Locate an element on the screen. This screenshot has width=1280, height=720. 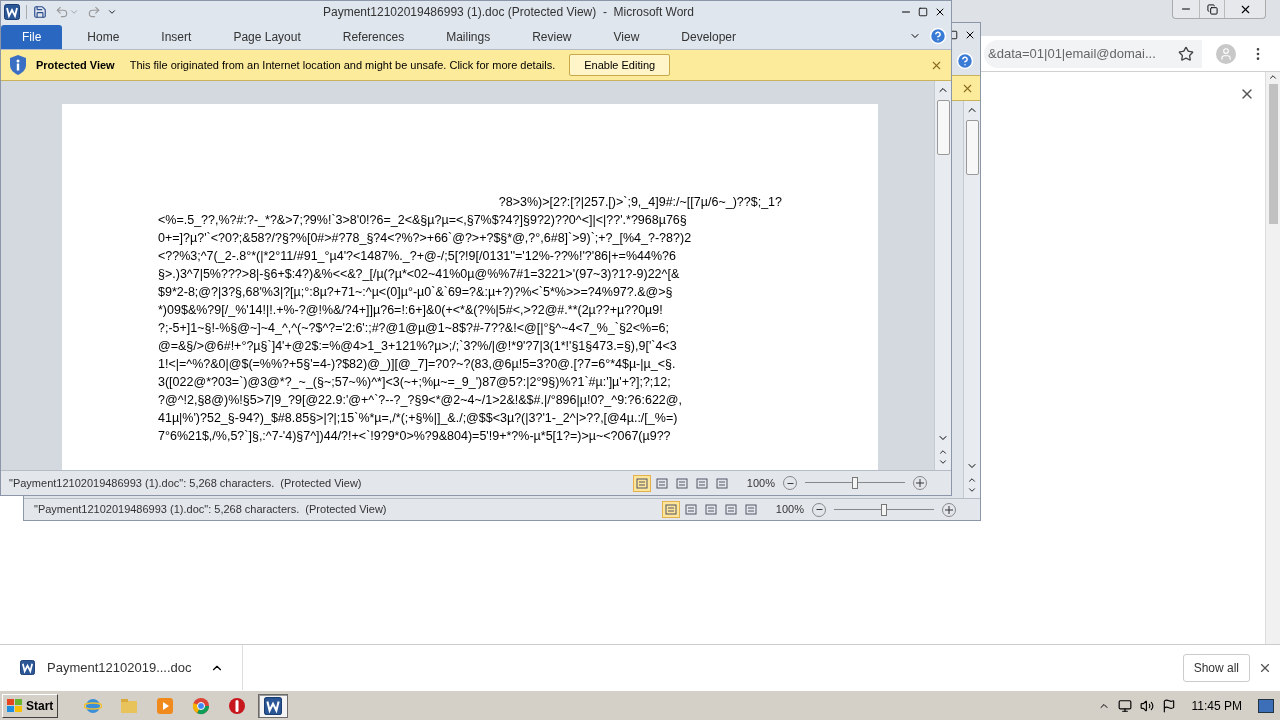
ribbon-tab: File is located at coordinates (32, 37).